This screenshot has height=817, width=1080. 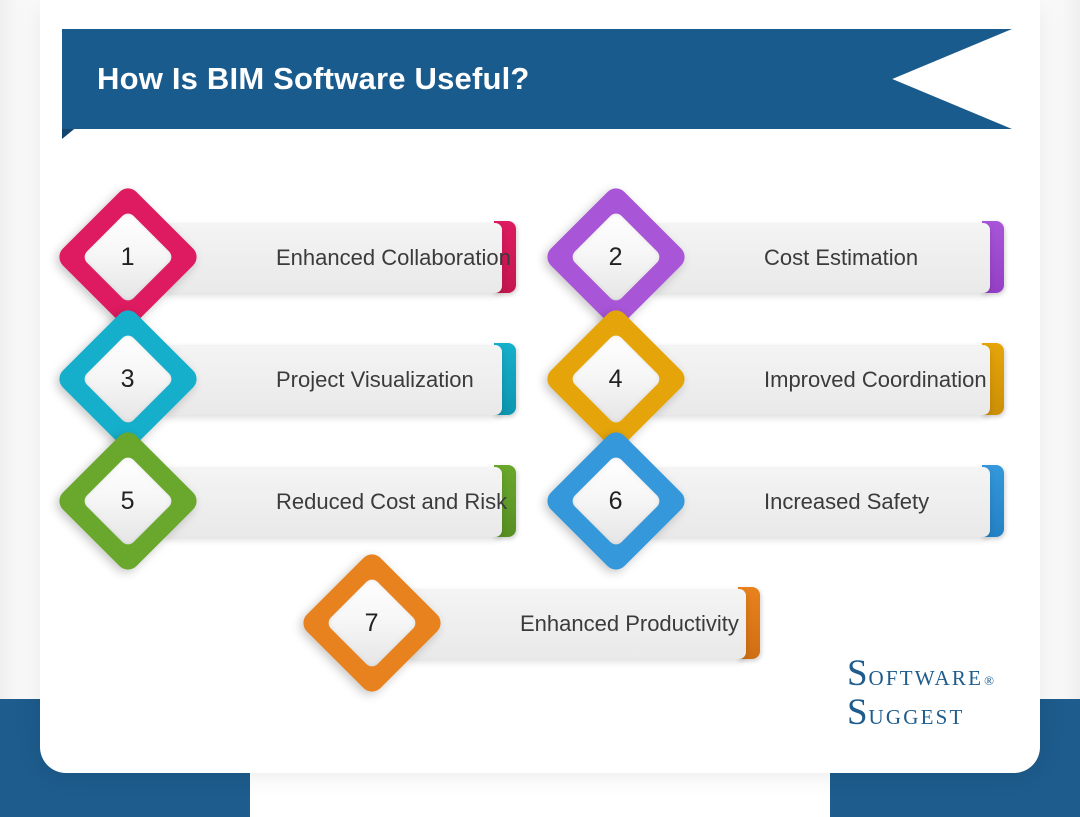 I want to click on benefit-pill: Enhanced Productivity, so click(x=576, y=624).